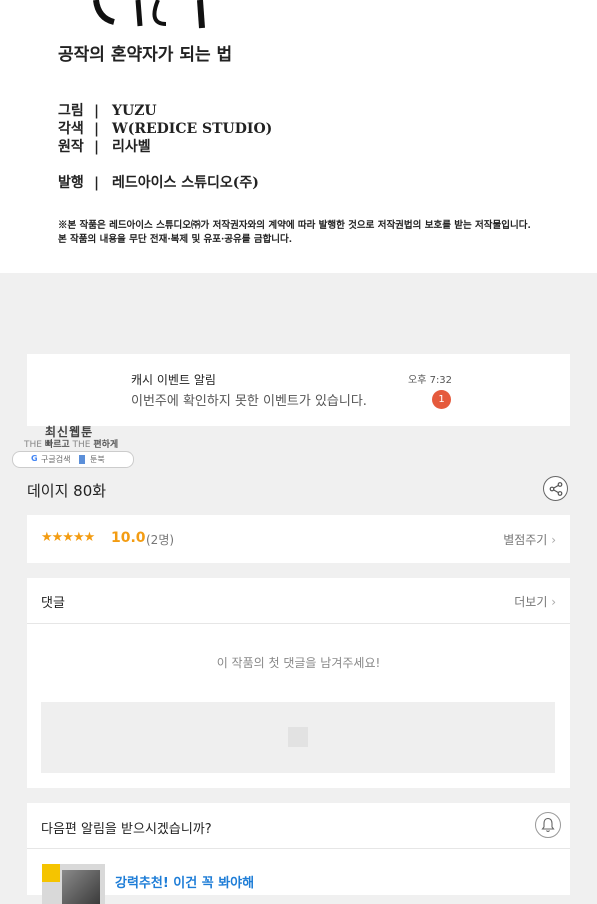  What do you see at coordinates (525, 540) in the screenshot?
I see `rate-button-label: 별점주기` at bounding box center [525, 540].